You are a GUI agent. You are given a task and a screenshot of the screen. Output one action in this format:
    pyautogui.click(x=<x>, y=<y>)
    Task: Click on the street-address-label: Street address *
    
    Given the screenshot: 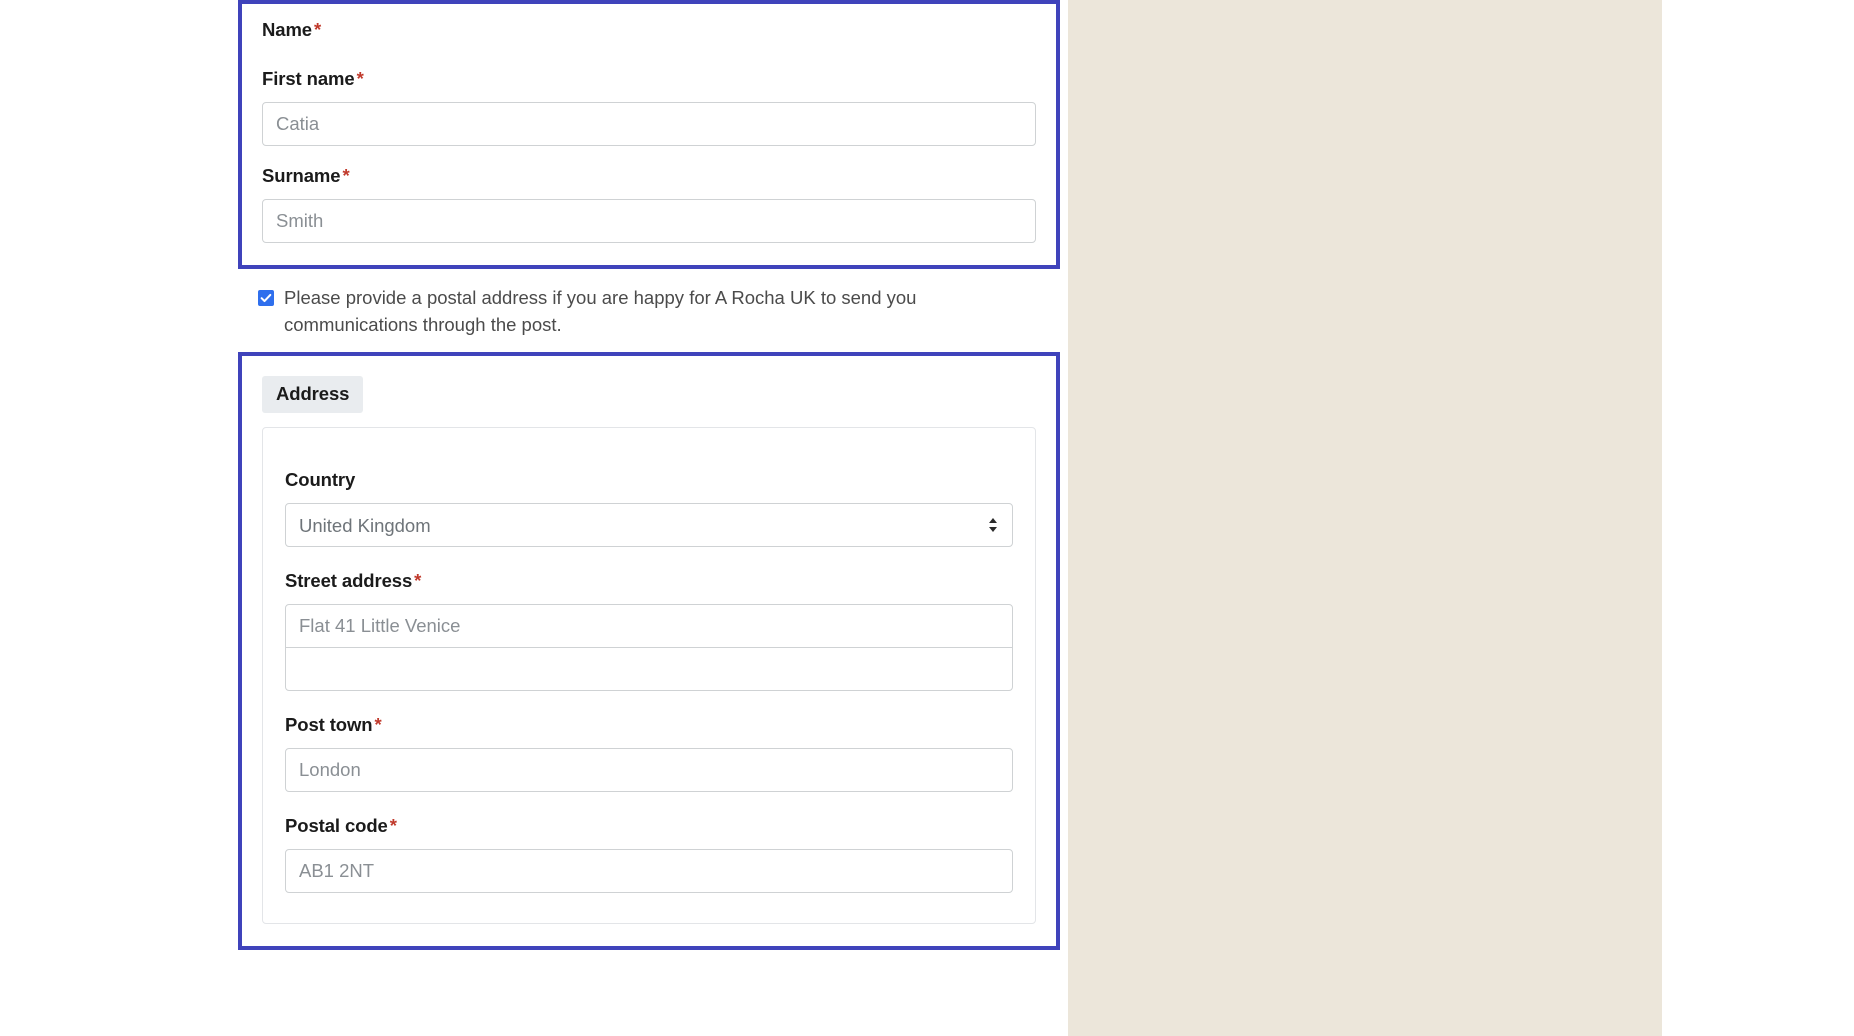 What is the action you would take?
    pyautogui.click(x=649, y=580)
    